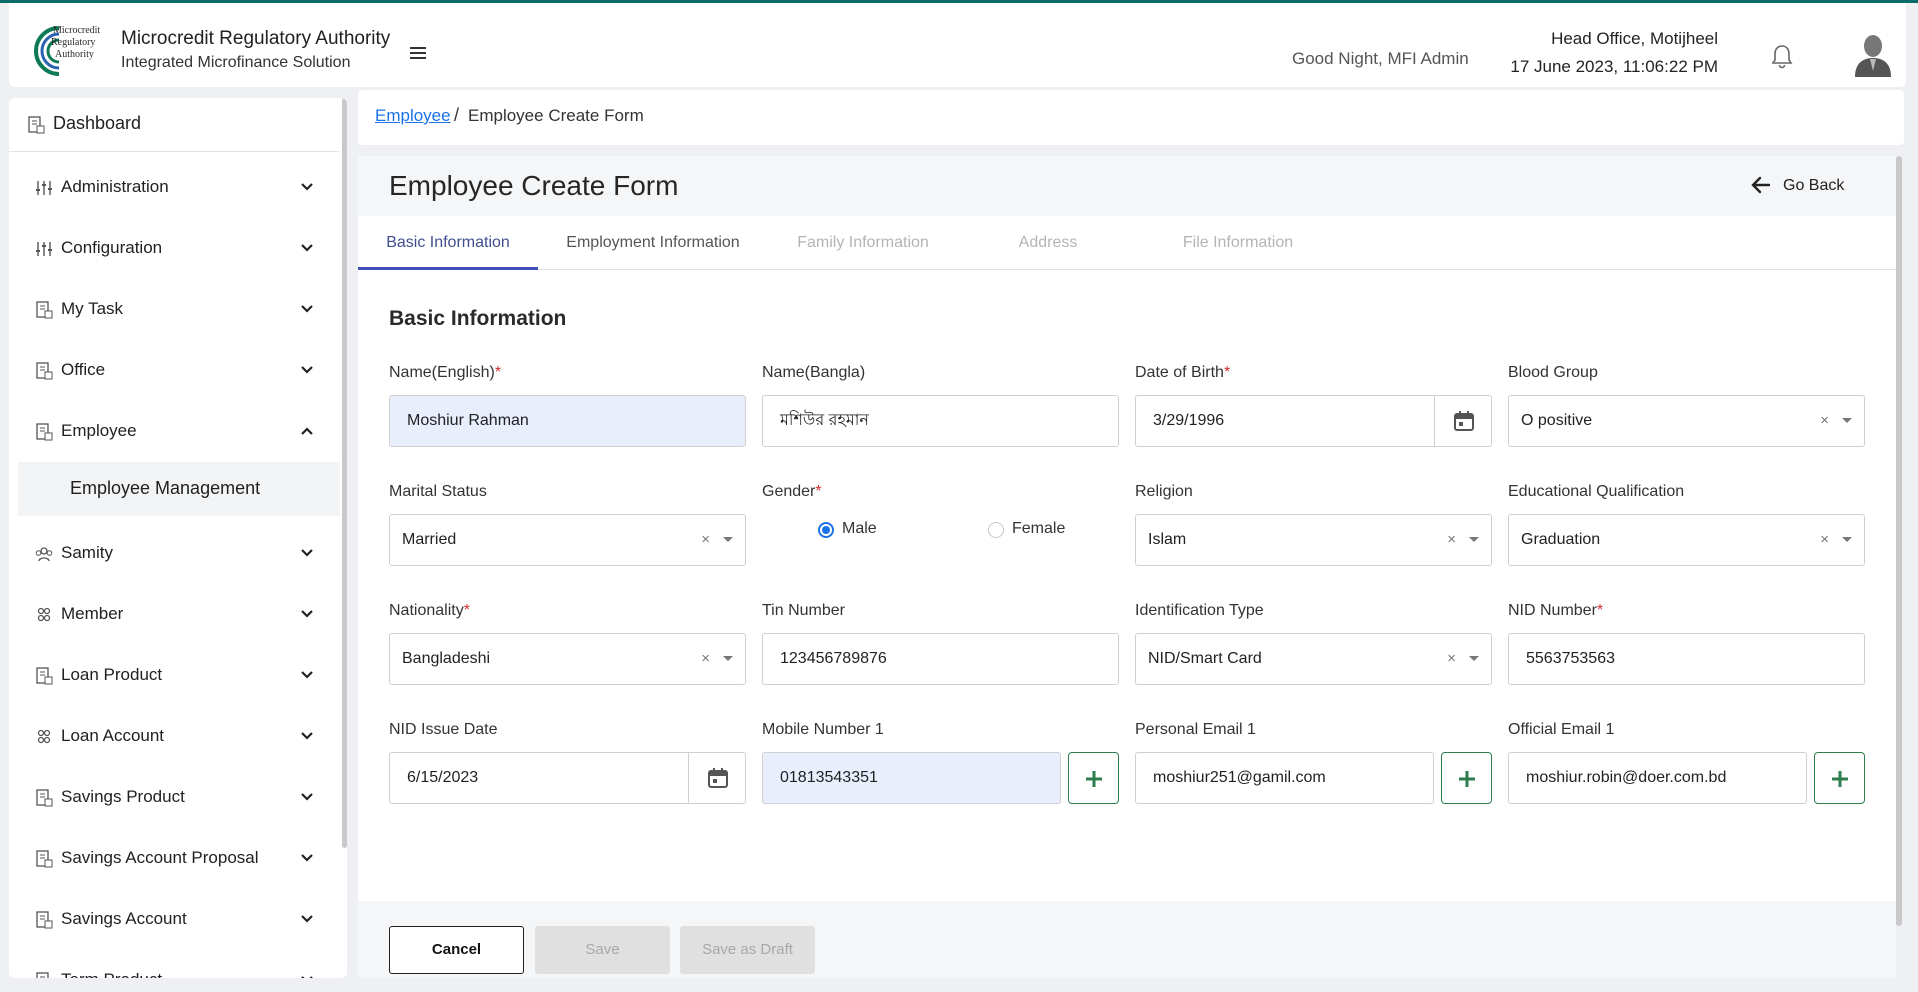  What do you see at coordinates (124, 918) in the screenshot?
I see `sidebar-item-label: Savings Account` at bounding box center [124, 918].